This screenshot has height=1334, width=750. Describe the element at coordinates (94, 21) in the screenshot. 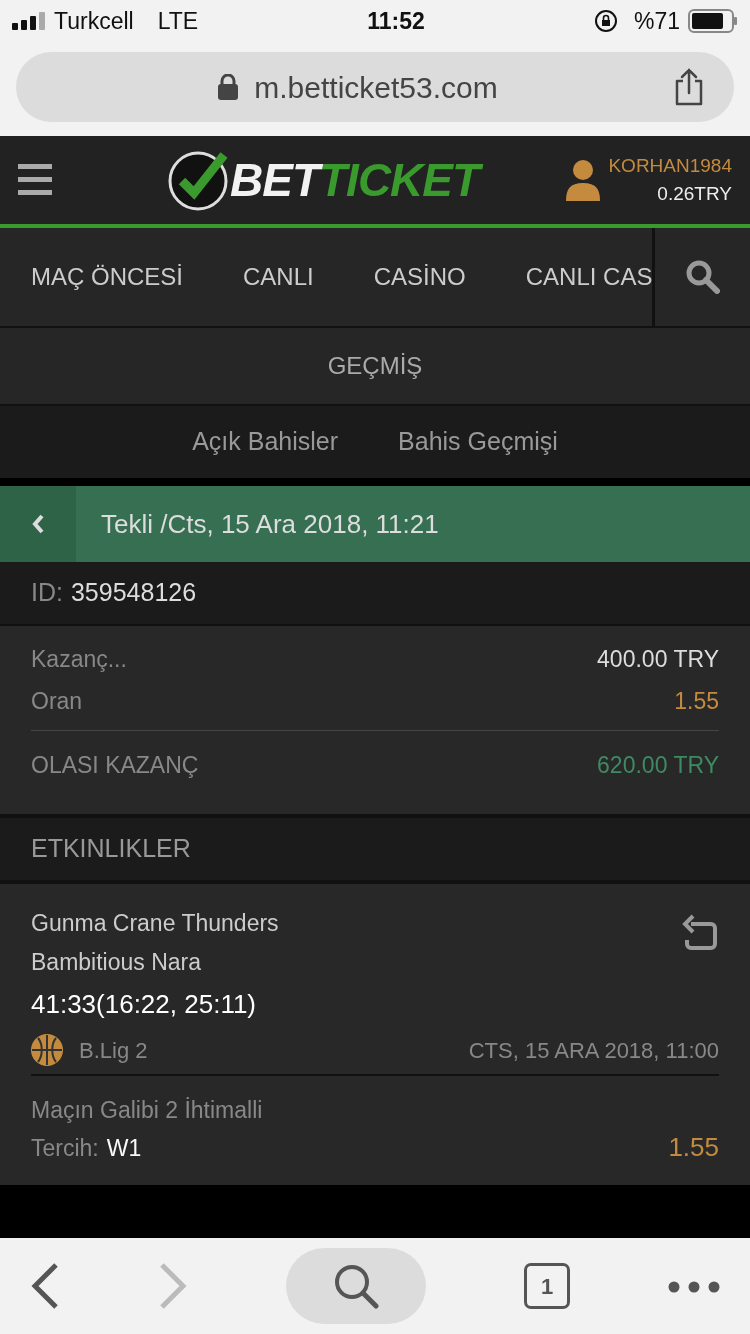

I see `carrier-name: Turkcell` at that location.